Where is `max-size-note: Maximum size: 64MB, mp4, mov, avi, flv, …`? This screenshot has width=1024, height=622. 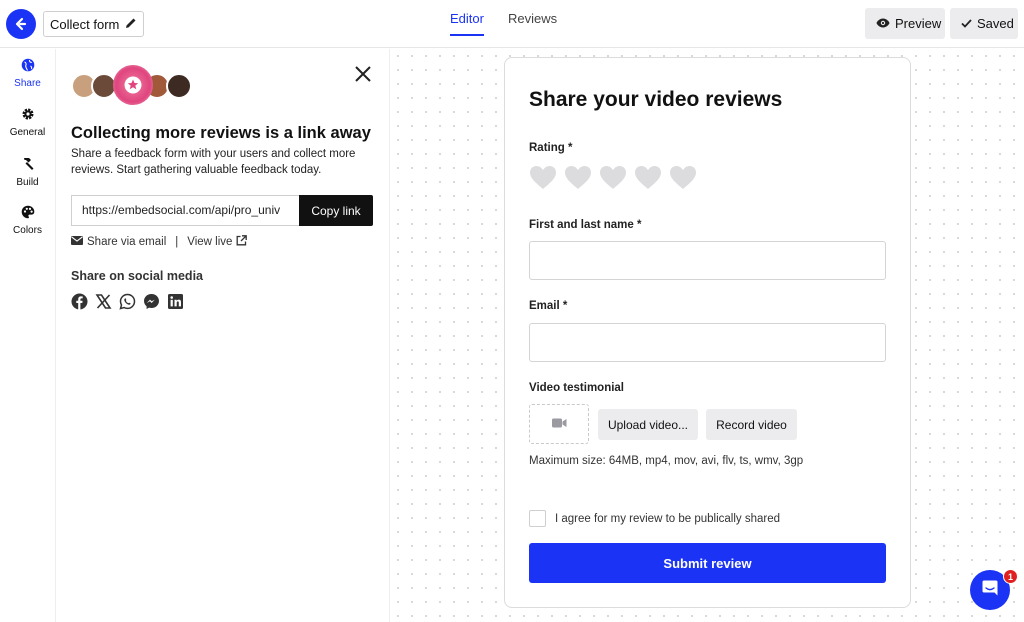
max-size-note: Maximum size: 64MB, mp4, mov, avi, flv, … is located at coordinates (666, 461).